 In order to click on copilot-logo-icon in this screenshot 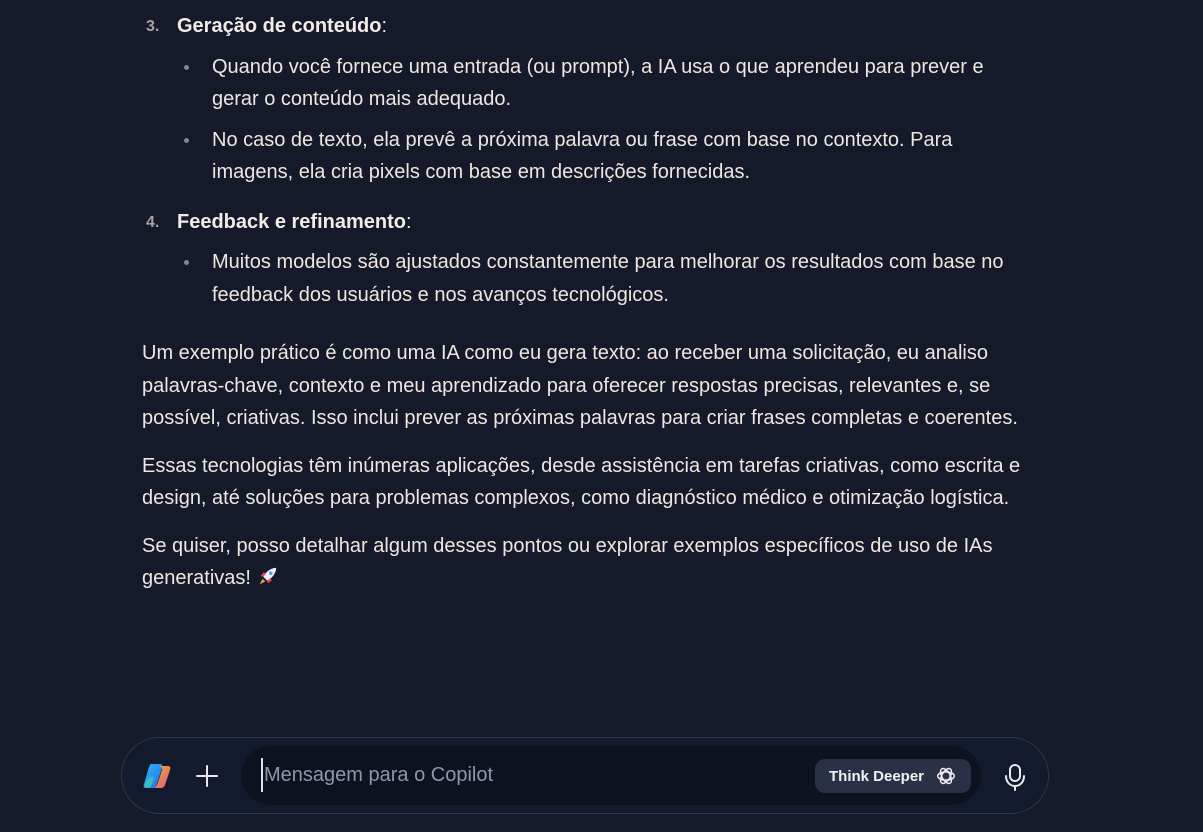, I will do `click(157, 776)`.